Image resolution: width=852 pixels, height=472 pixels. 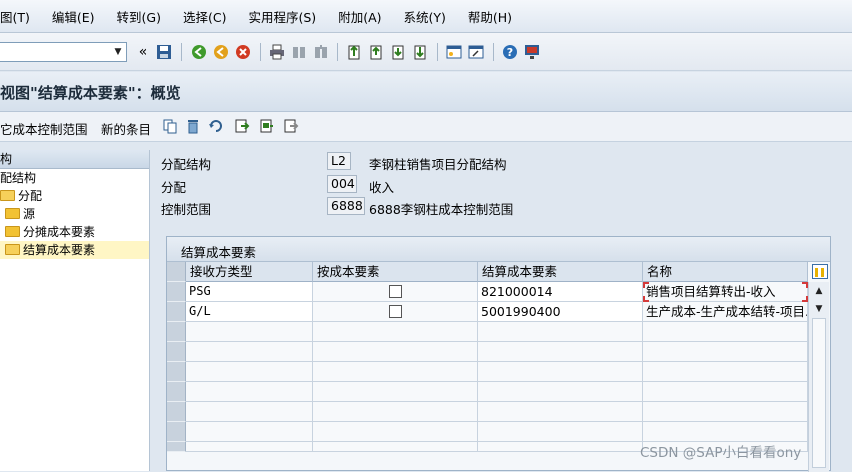 I want to click on vertical-scrollbar: ▲ ▼, so click(x=818, y=377).